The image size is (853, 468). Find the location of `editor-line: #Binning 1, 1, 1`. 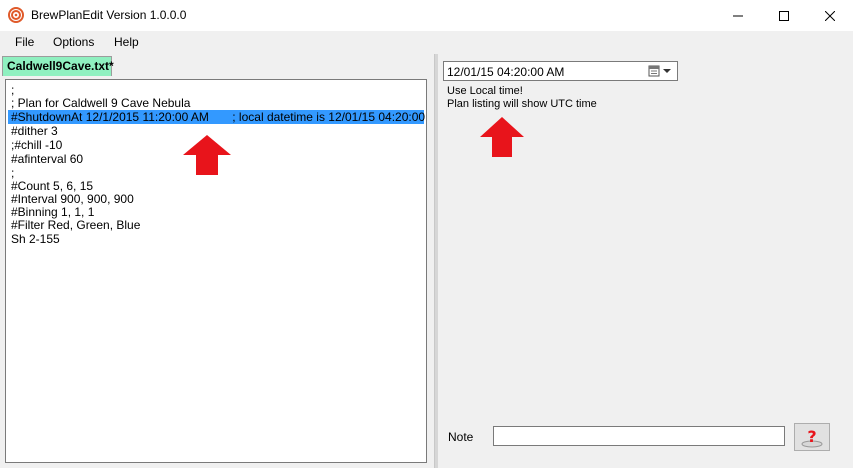

editor-line: #Binning 1, 1, 1 is located at coordinates (53, 212).